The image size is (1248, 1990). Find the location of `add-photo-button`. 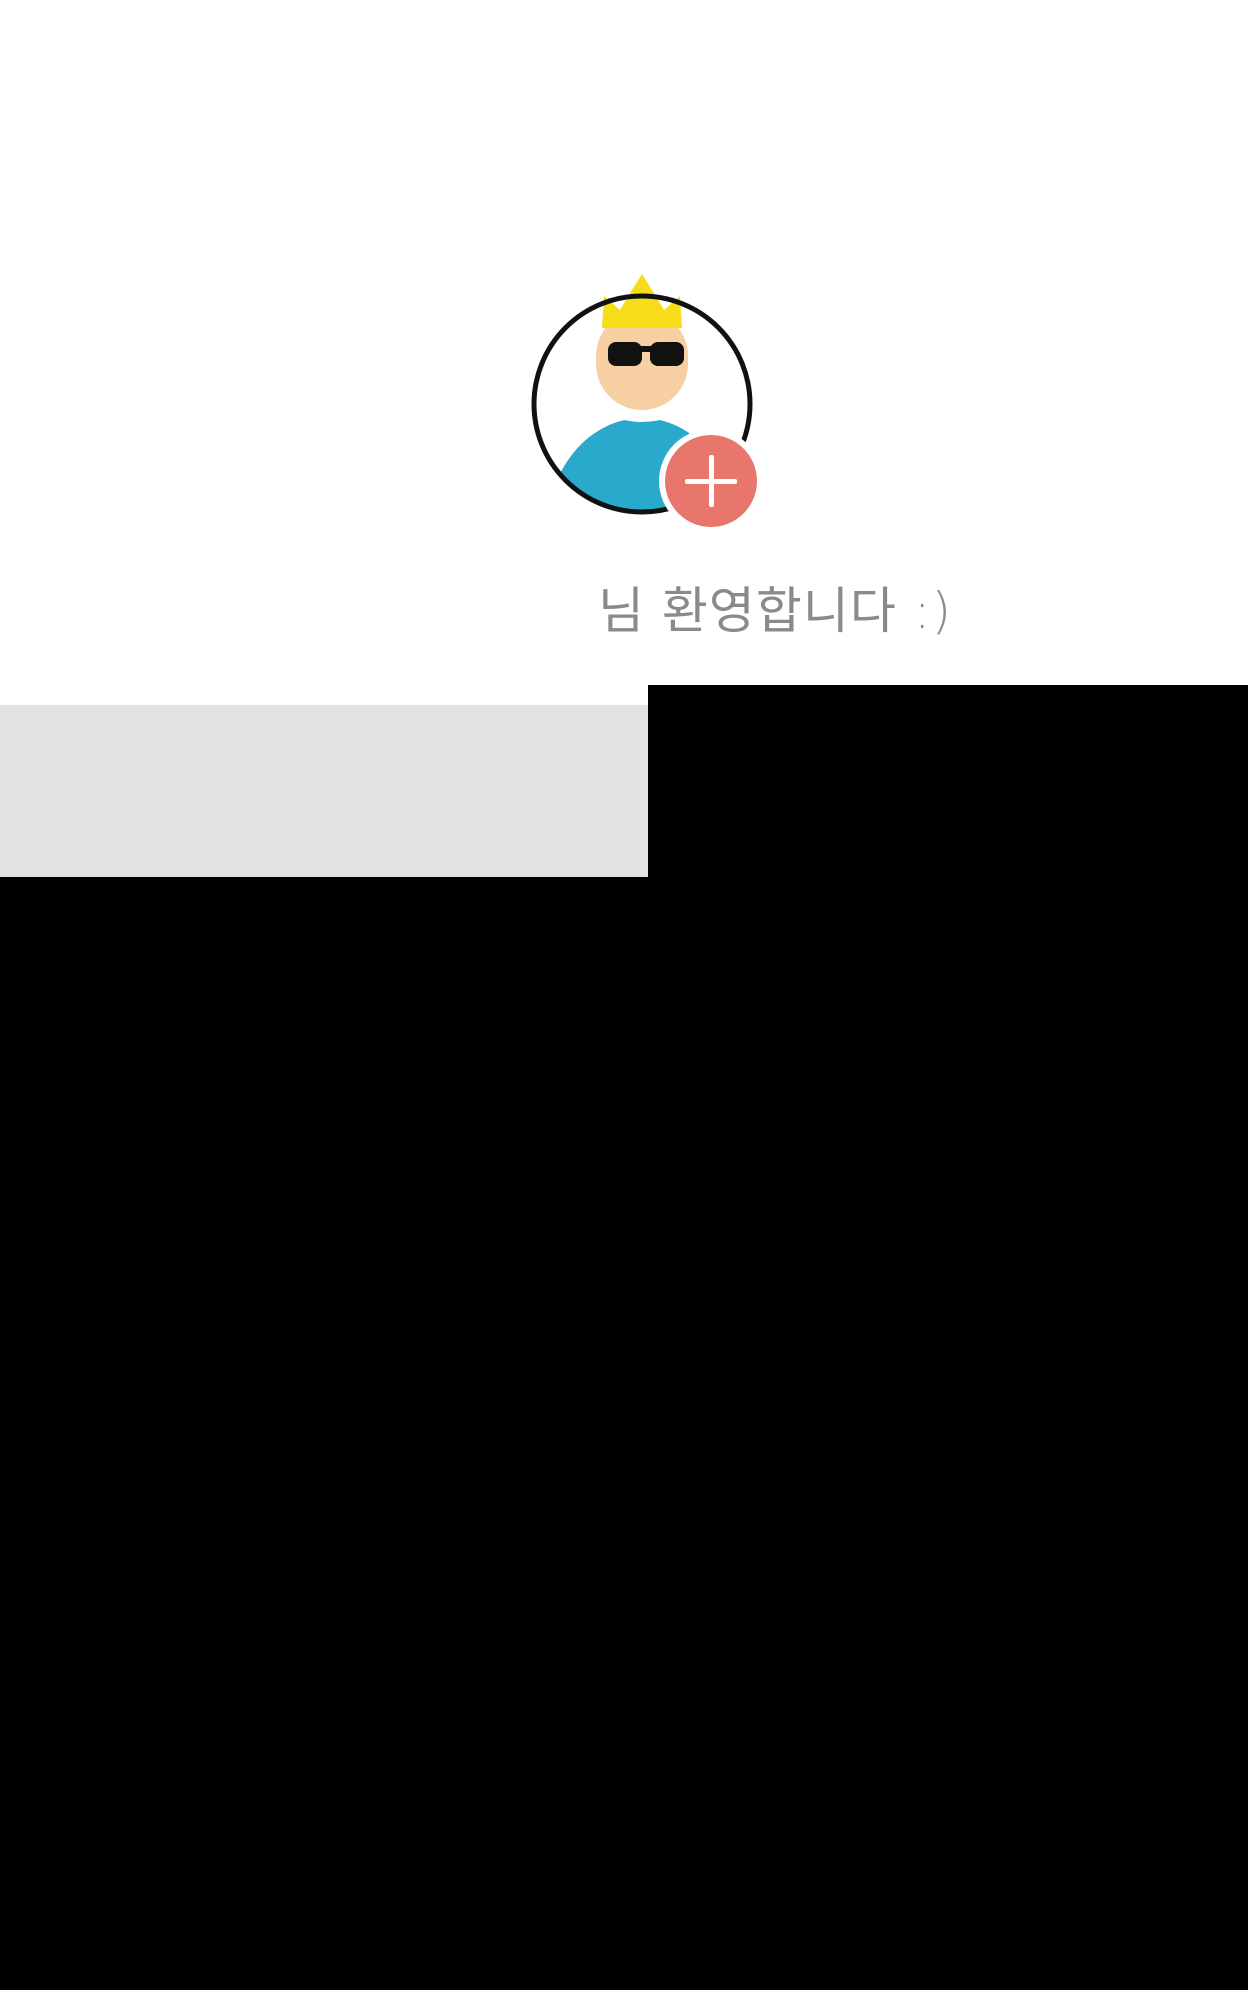

add-photo-button is located at coordinates (711, 481).